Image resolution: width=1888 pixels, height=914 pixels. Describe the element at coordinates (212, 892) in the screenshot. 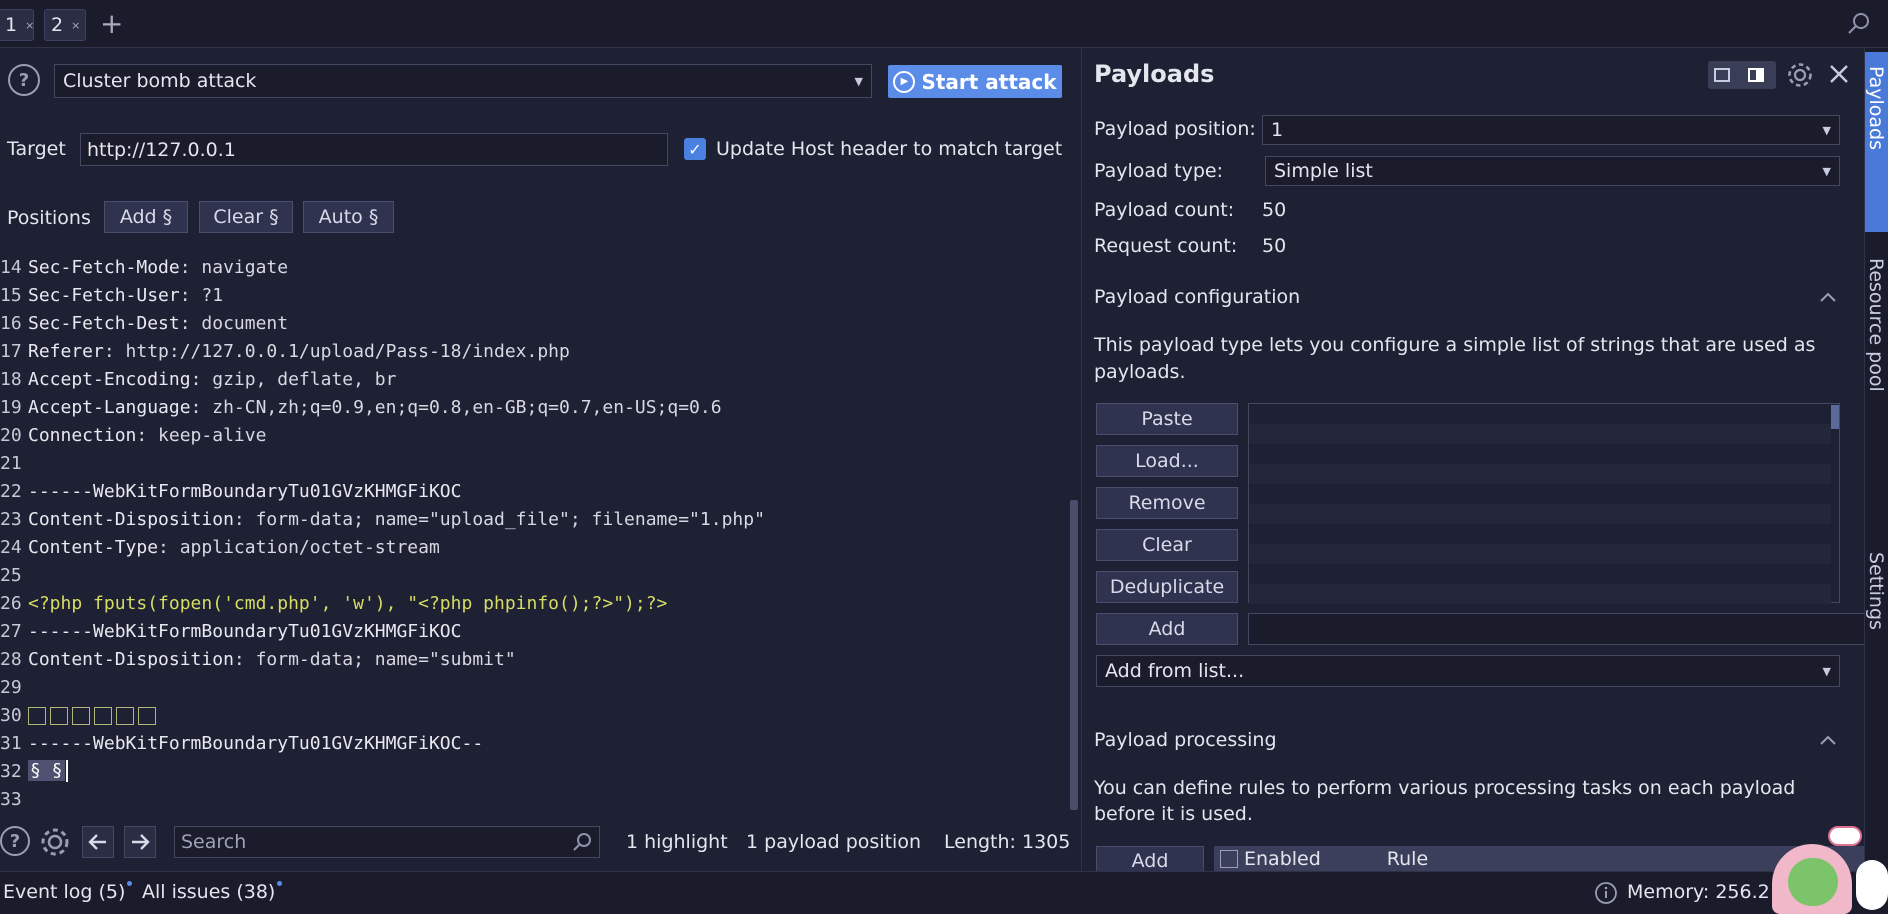

I see `all-issues-link: All issues (38)` at that location.